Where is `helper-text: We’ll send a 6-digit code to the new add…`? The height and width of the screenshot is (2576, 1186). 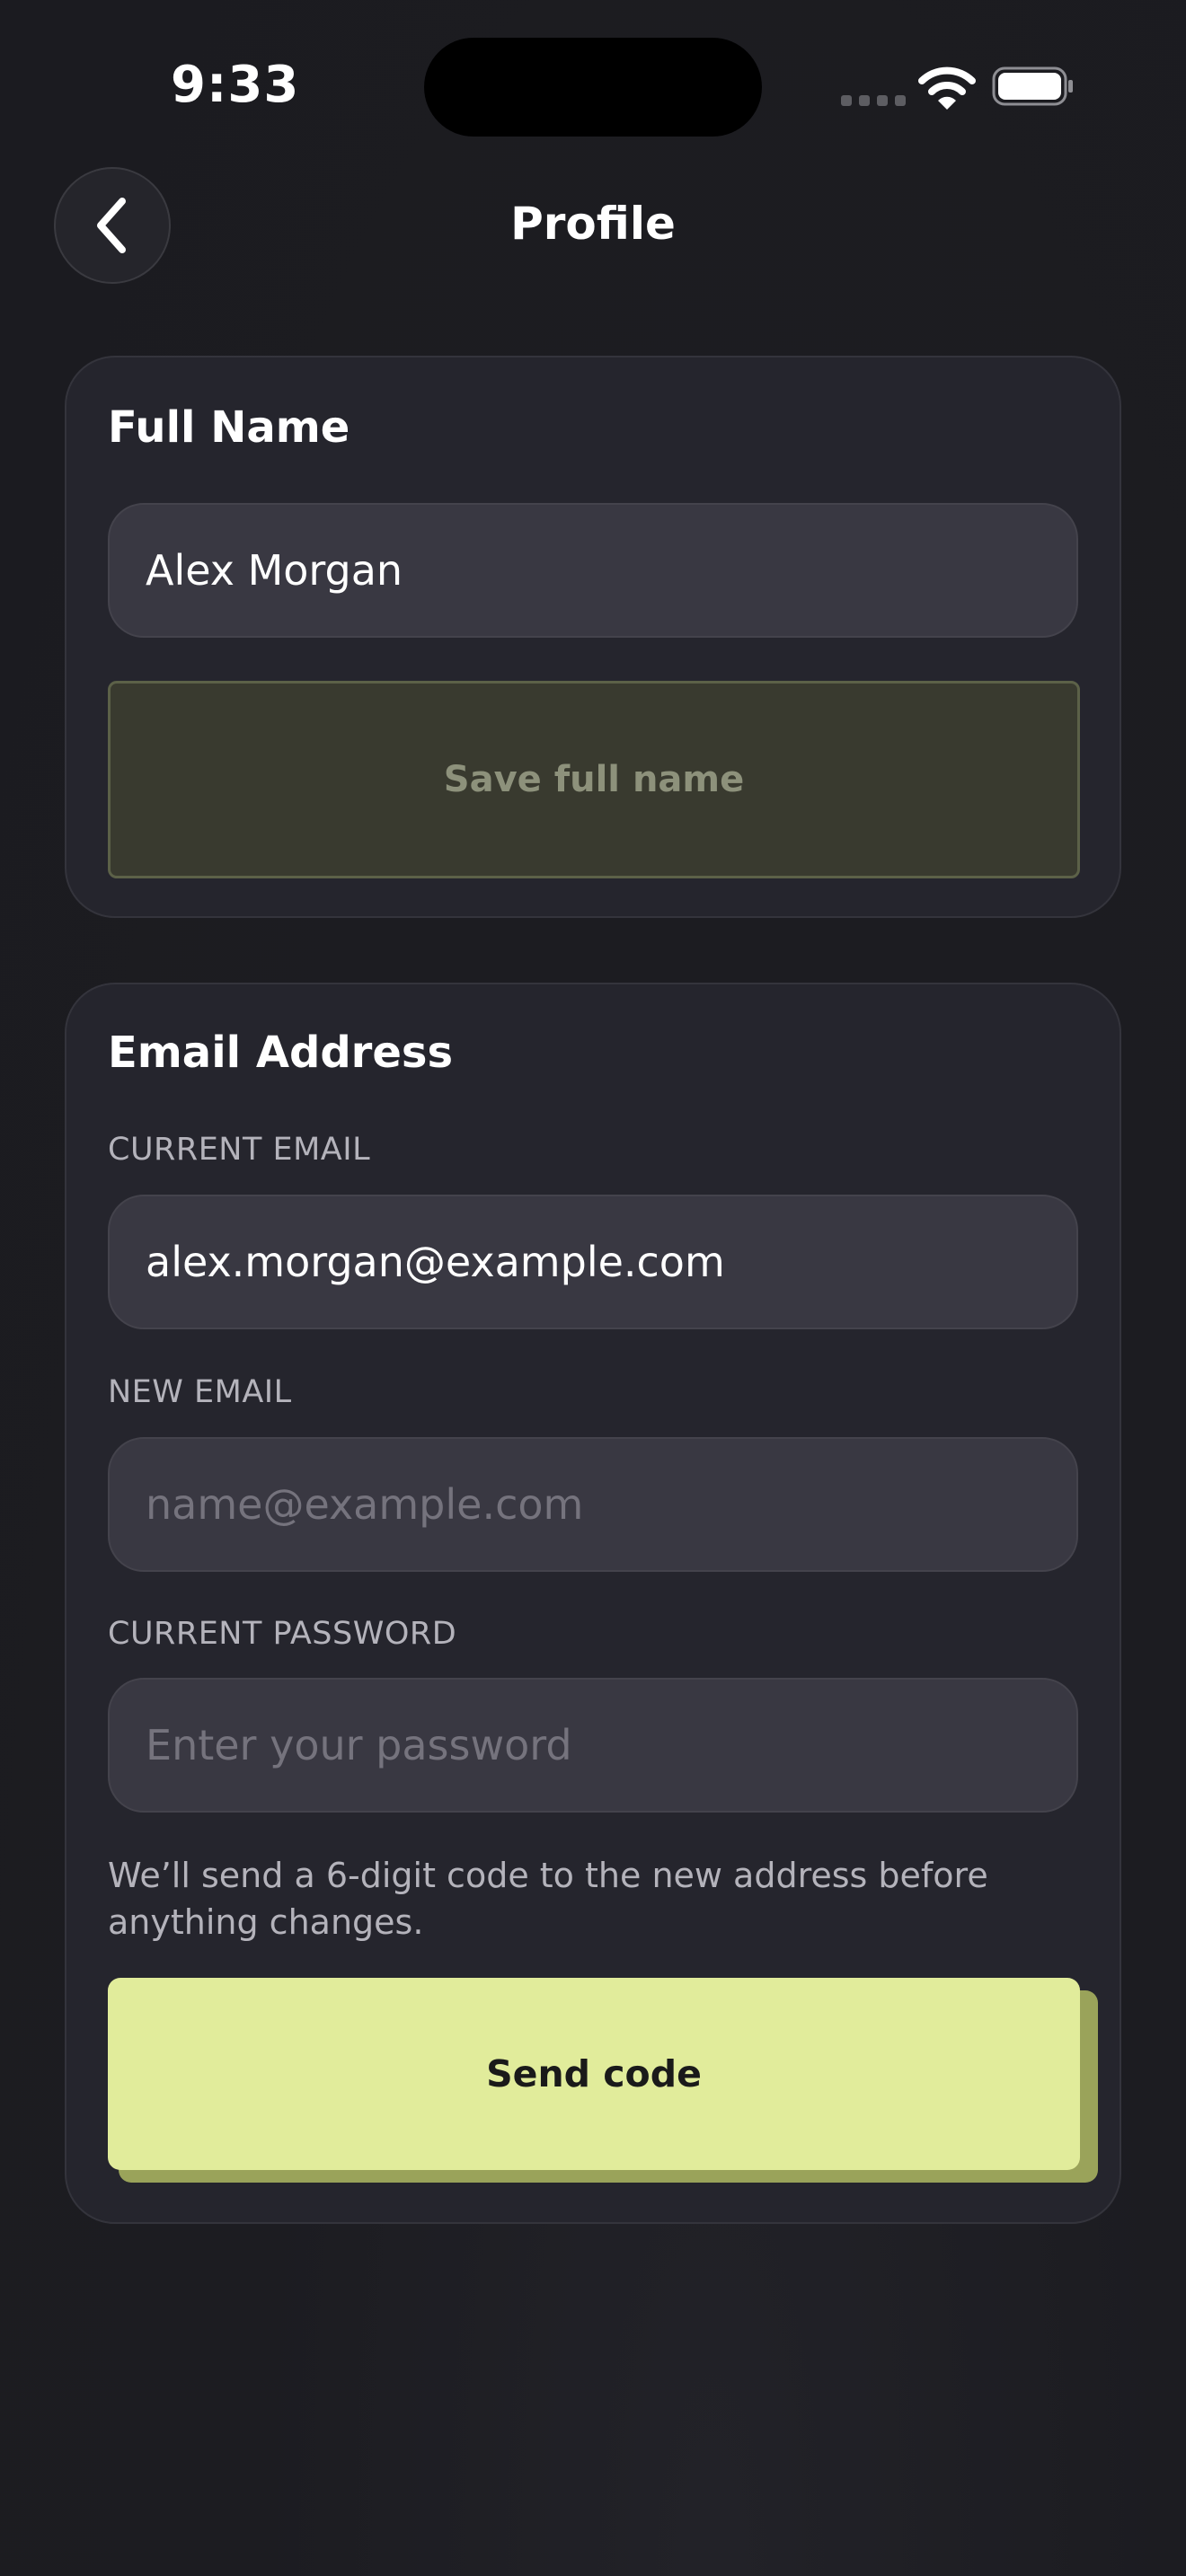 helper-text: We’ll send a 6-digit code to the new add… is located at coordinates (548, 1899).